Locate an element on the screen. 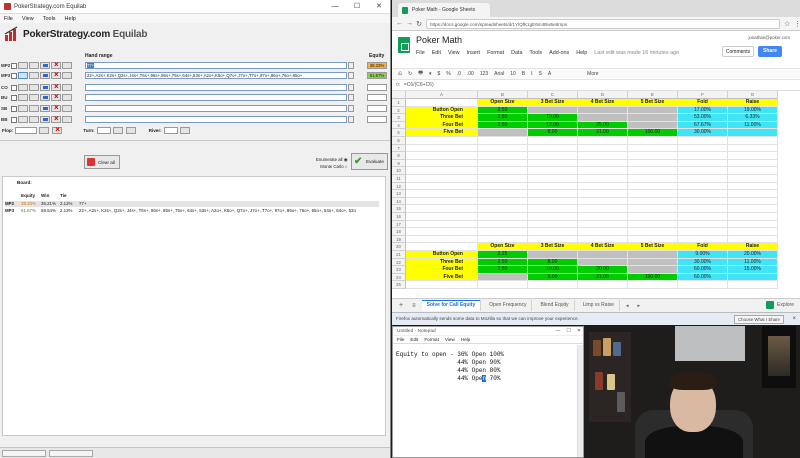  row-header: 14 is located at coordinates (399, 201).